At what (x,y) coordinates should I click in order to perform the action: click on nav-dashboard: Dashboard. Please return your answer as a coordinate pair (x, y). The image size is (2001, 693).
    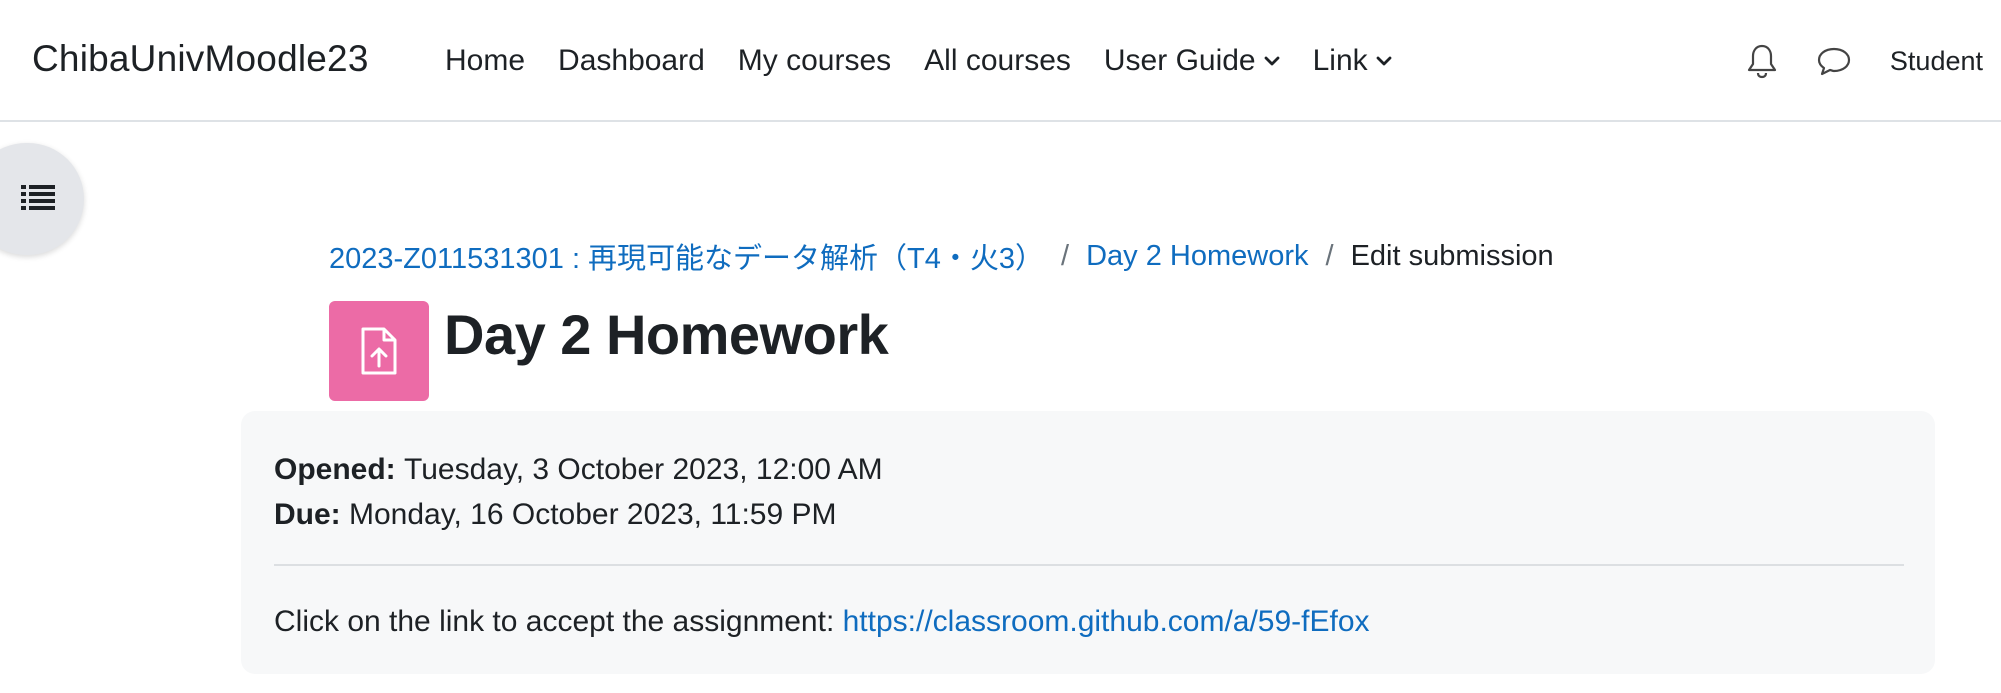
    Looking at the image, I should click on (631, 61).